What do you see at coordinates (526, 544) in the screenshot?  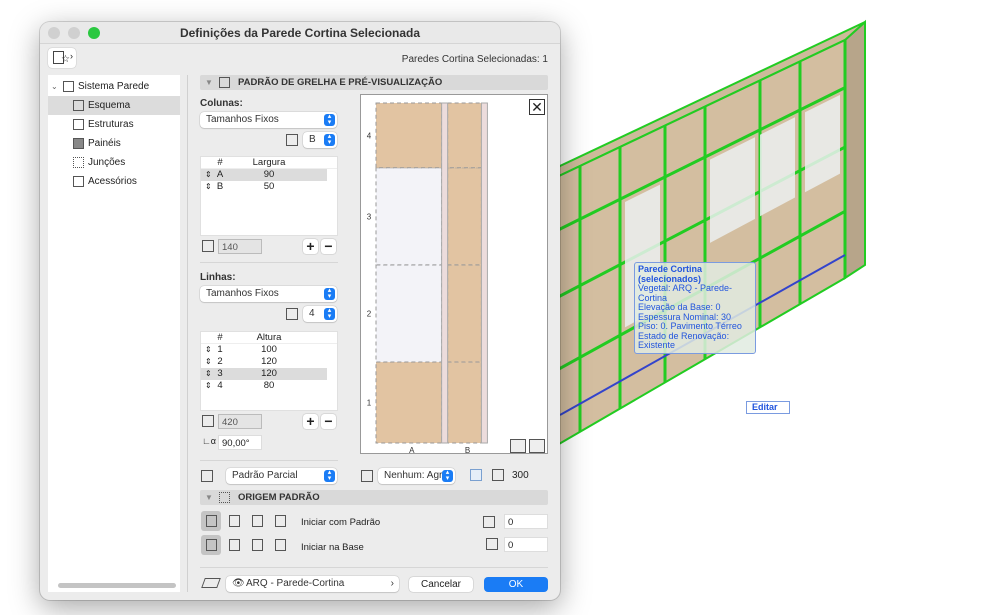 I see `vertical-offset-field: 0` at bounding box center [526, 544].